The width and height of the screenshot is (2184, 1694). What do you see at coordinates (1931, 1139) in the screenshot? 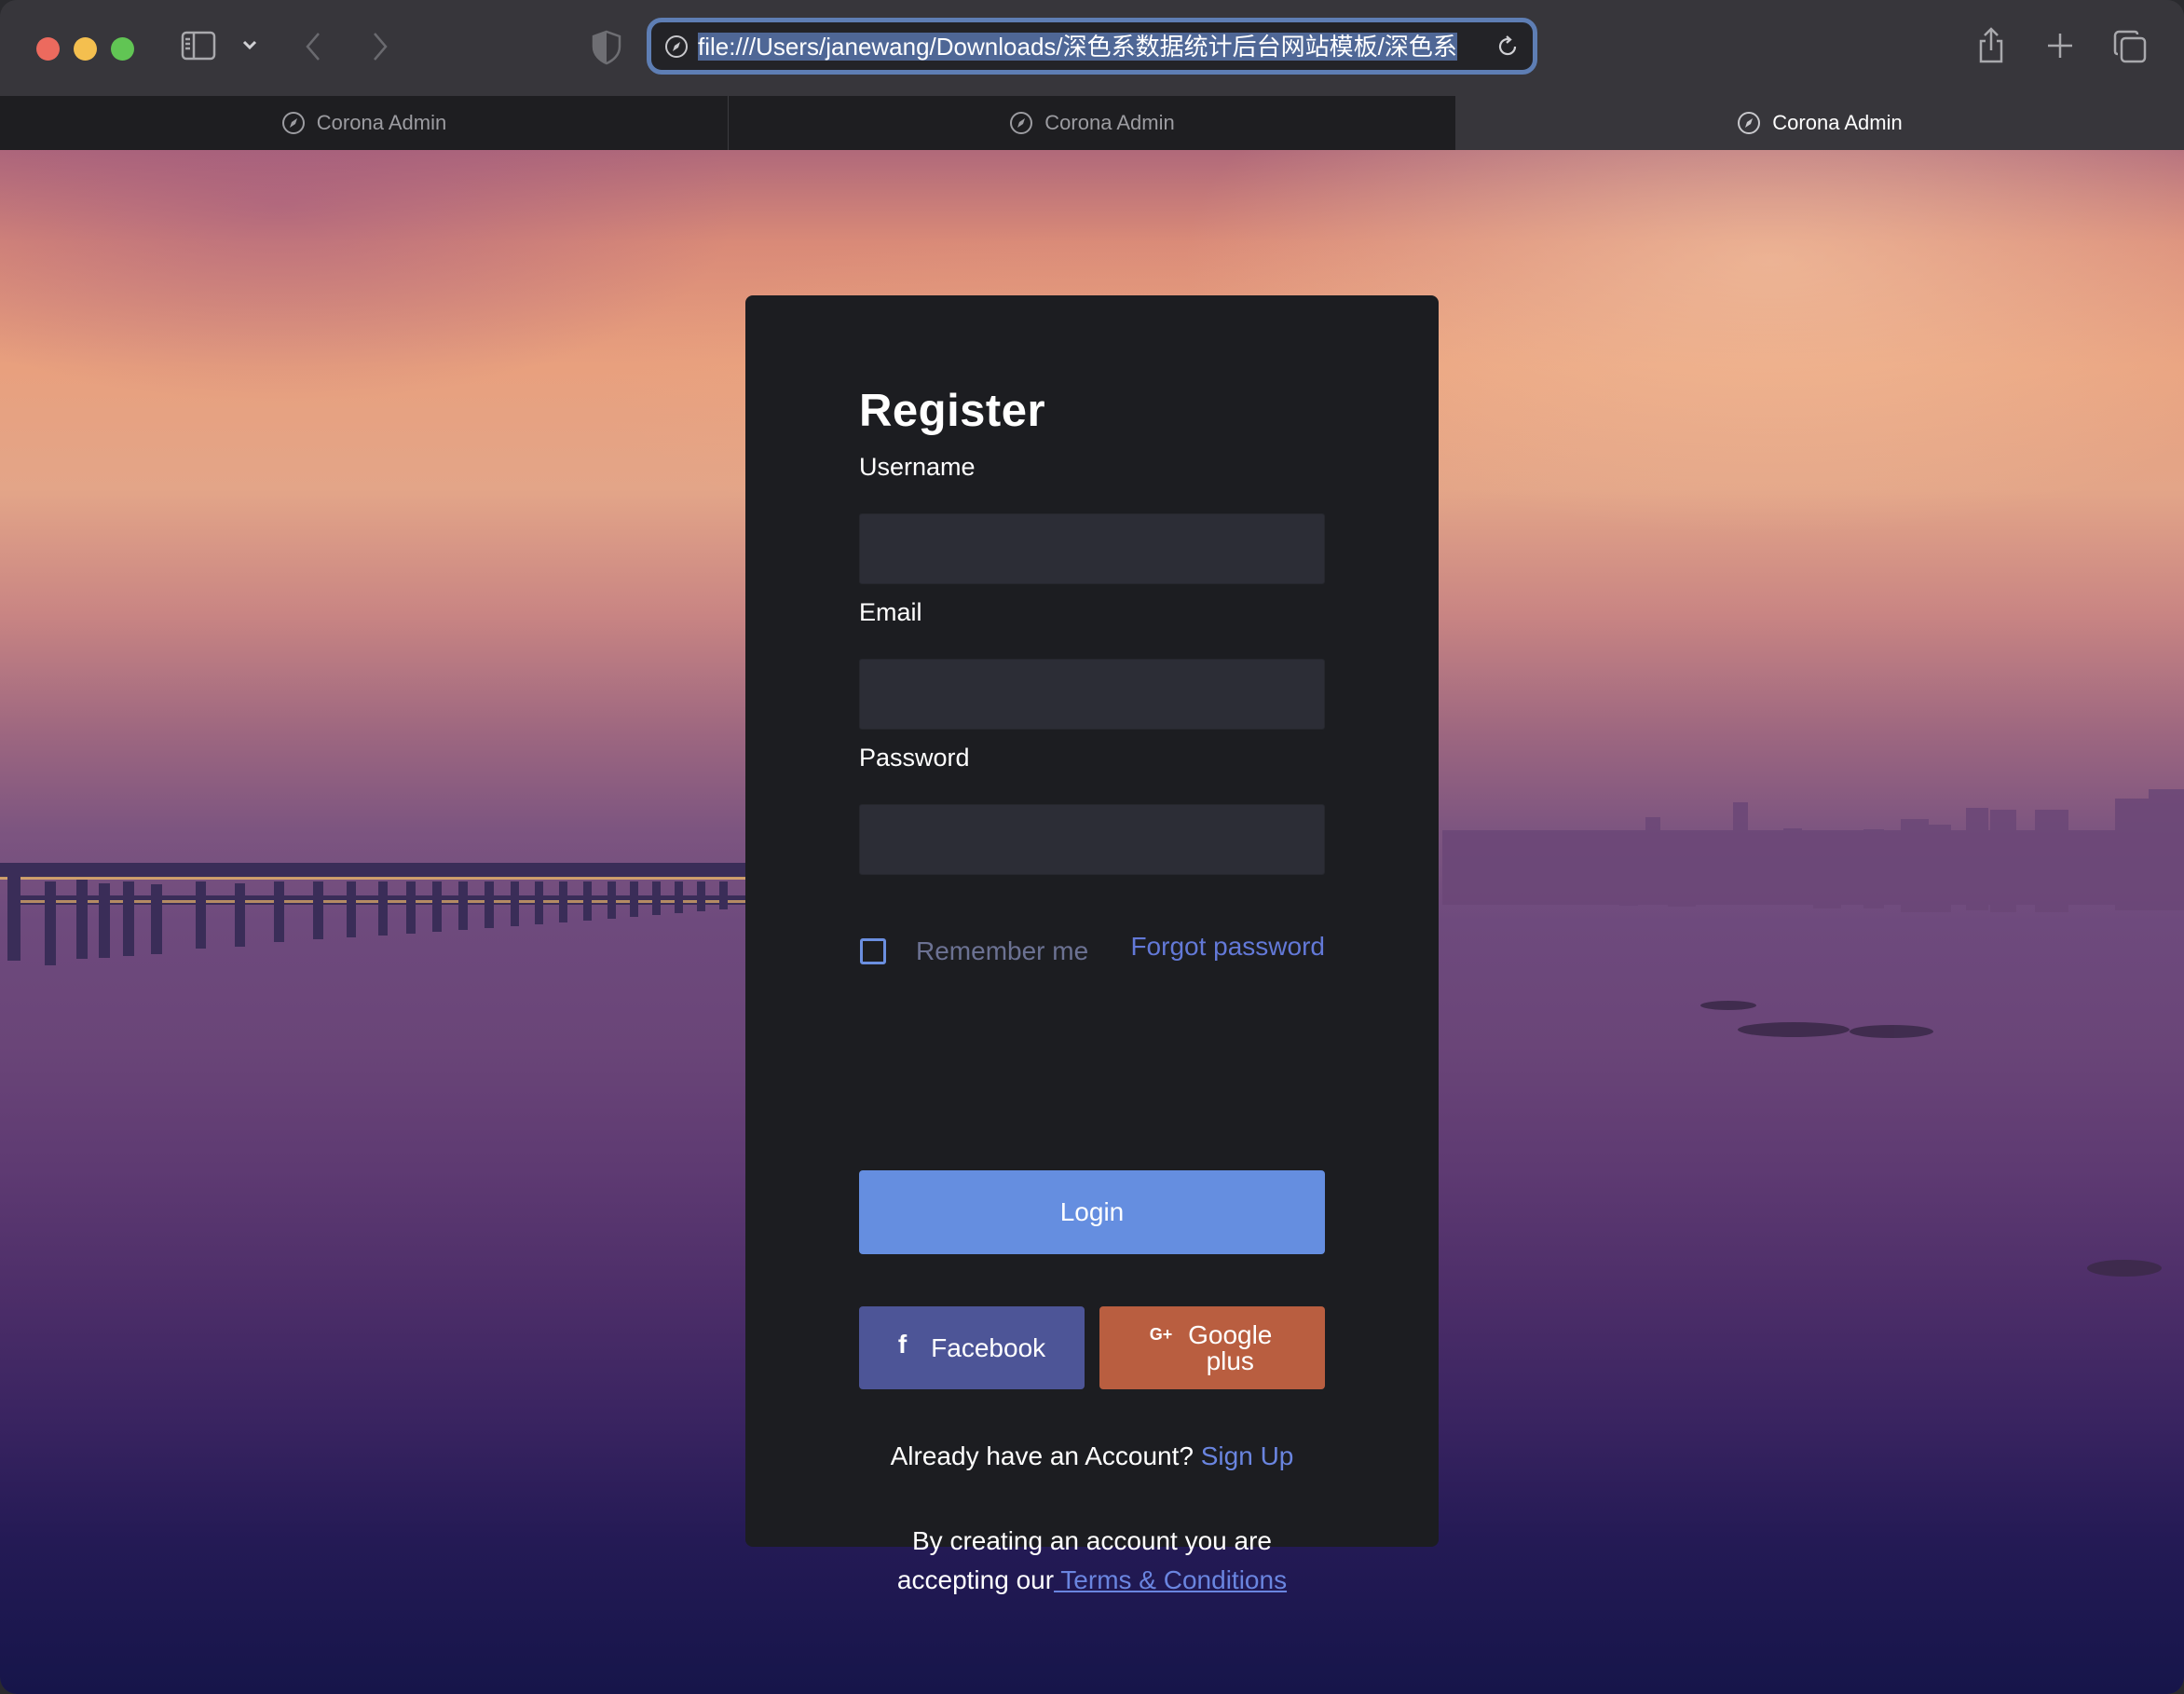
I see `rocks` at bounding box center [1931, 1139].